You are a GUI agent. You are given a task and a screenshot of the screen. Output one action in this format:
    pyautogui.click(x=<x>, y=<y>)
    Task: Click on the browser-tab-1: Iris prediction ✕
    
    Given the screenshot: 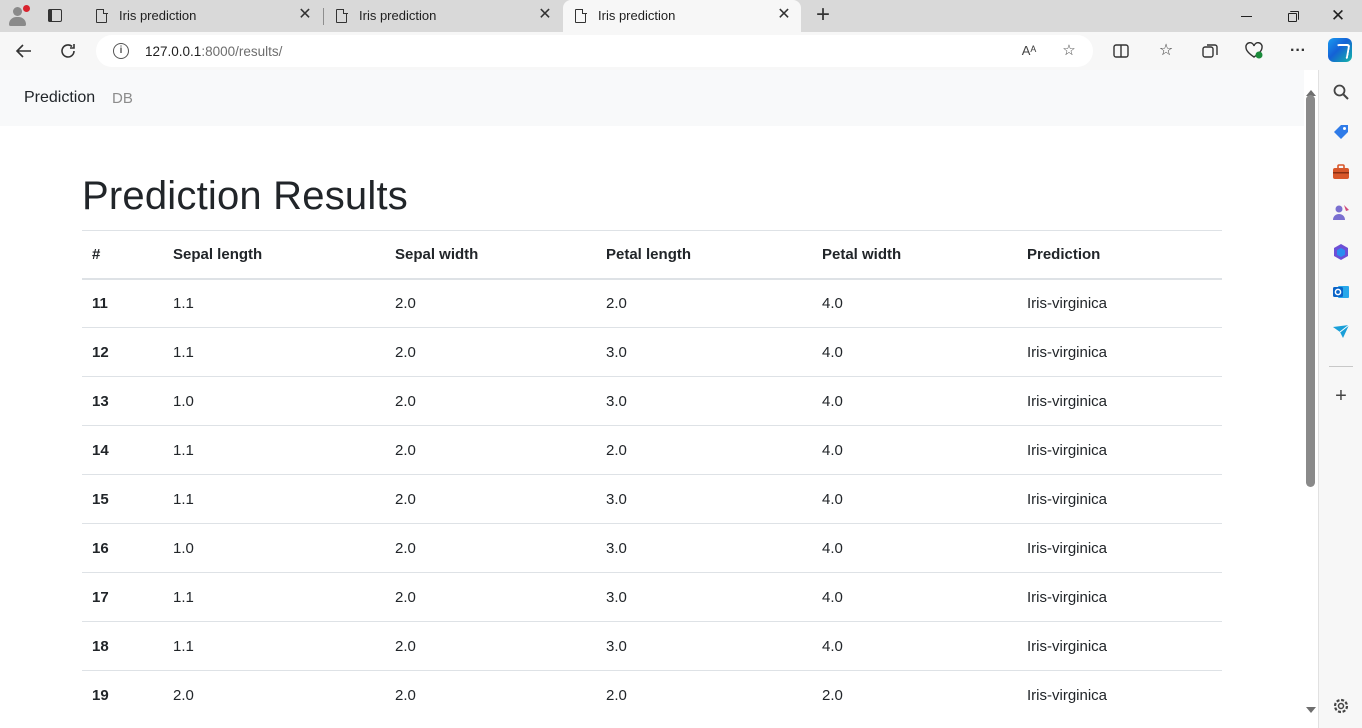 What is the action you would take?
    pyautogui.click(x=203, y=16)
    